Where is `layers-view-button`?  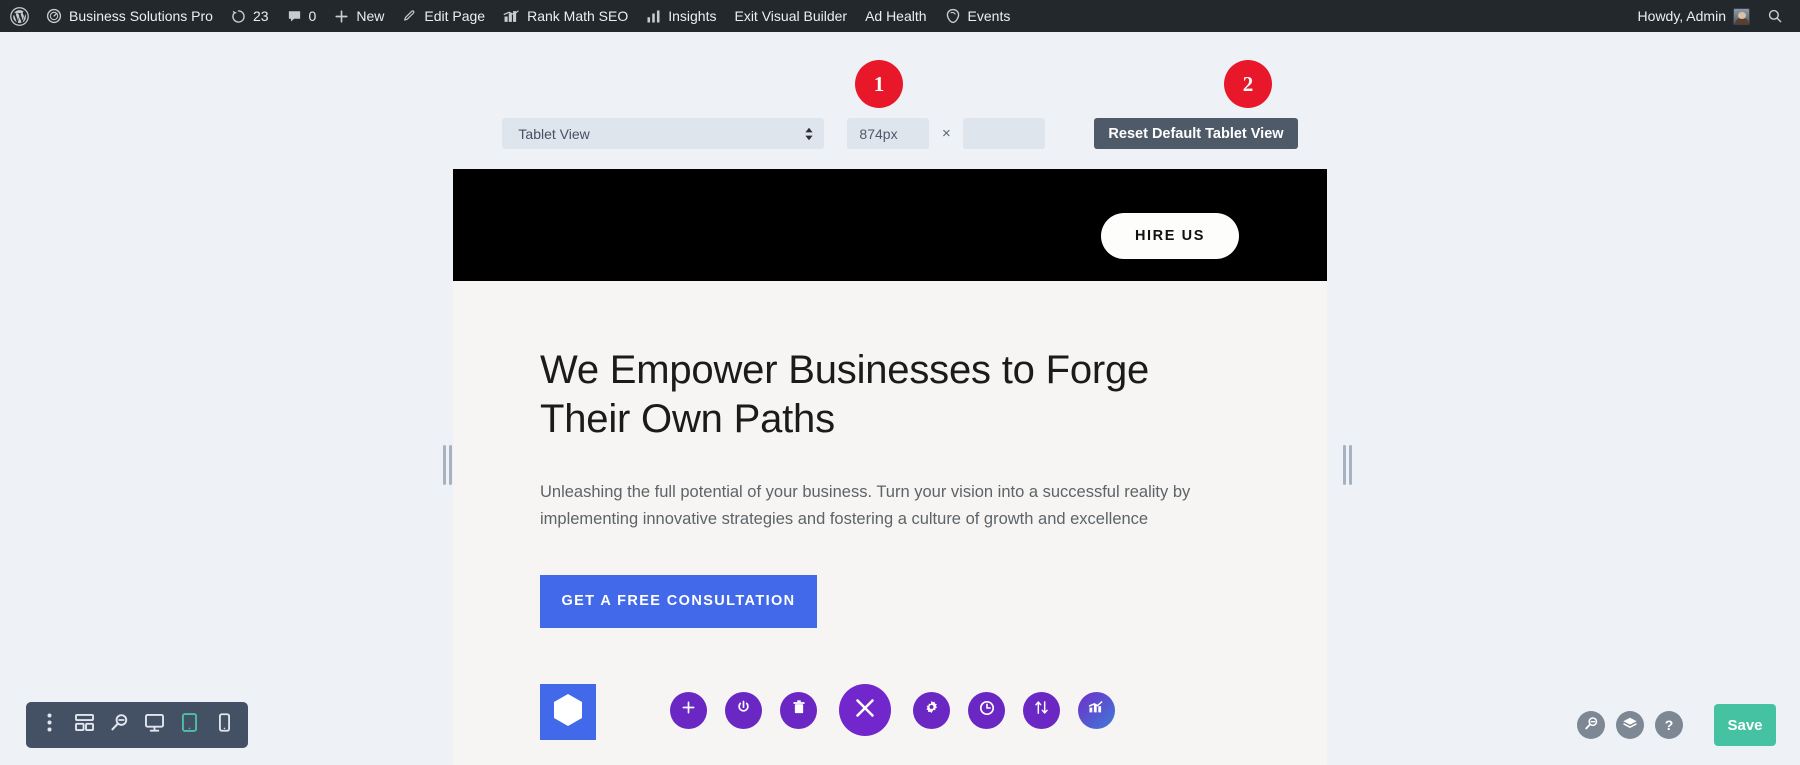
layers-view-button is located at coordinates (1630, 725).